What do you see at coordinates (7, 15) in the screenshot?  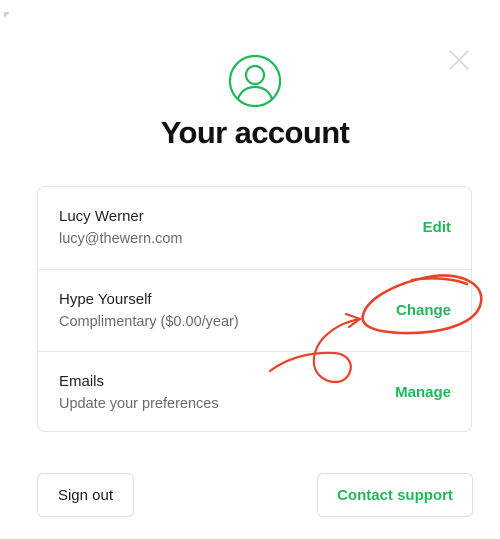 I see `window-corner-marker` at bounding box center [7, 15].